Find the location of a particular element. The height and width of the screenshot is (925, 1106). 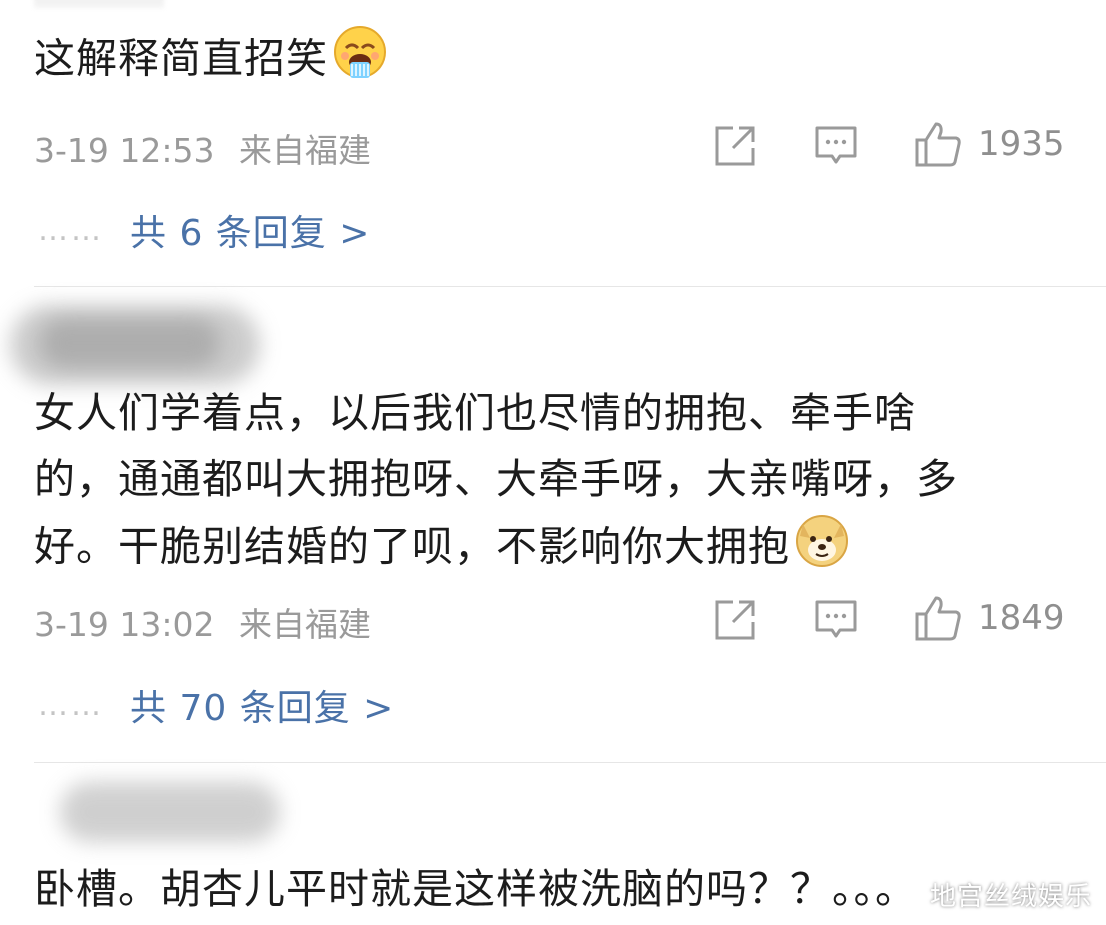

watermark: 地宫丝绒娱乐 is located at coordinates (1010, 897).